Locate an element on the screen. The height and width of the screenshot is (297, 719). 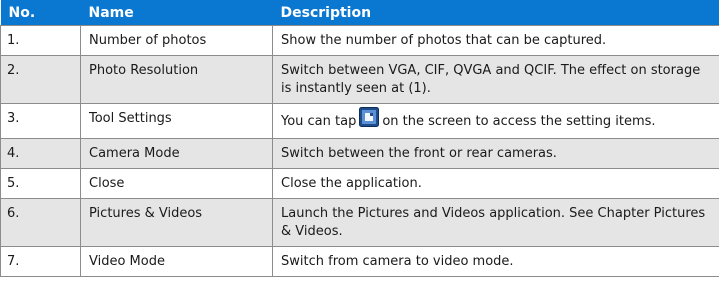
row-name: Number of photos is located at coordinates (176, 40).